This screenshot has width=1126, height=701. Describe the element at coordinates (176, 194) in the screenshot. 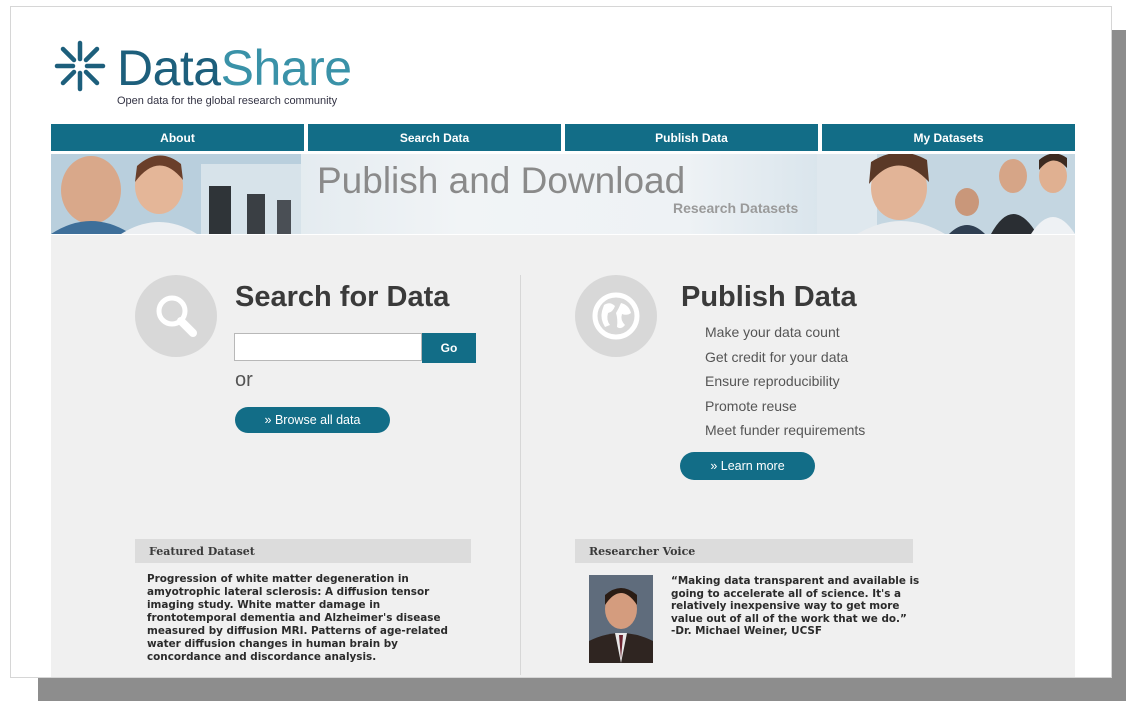

I see `banner-photo-left` at that location.